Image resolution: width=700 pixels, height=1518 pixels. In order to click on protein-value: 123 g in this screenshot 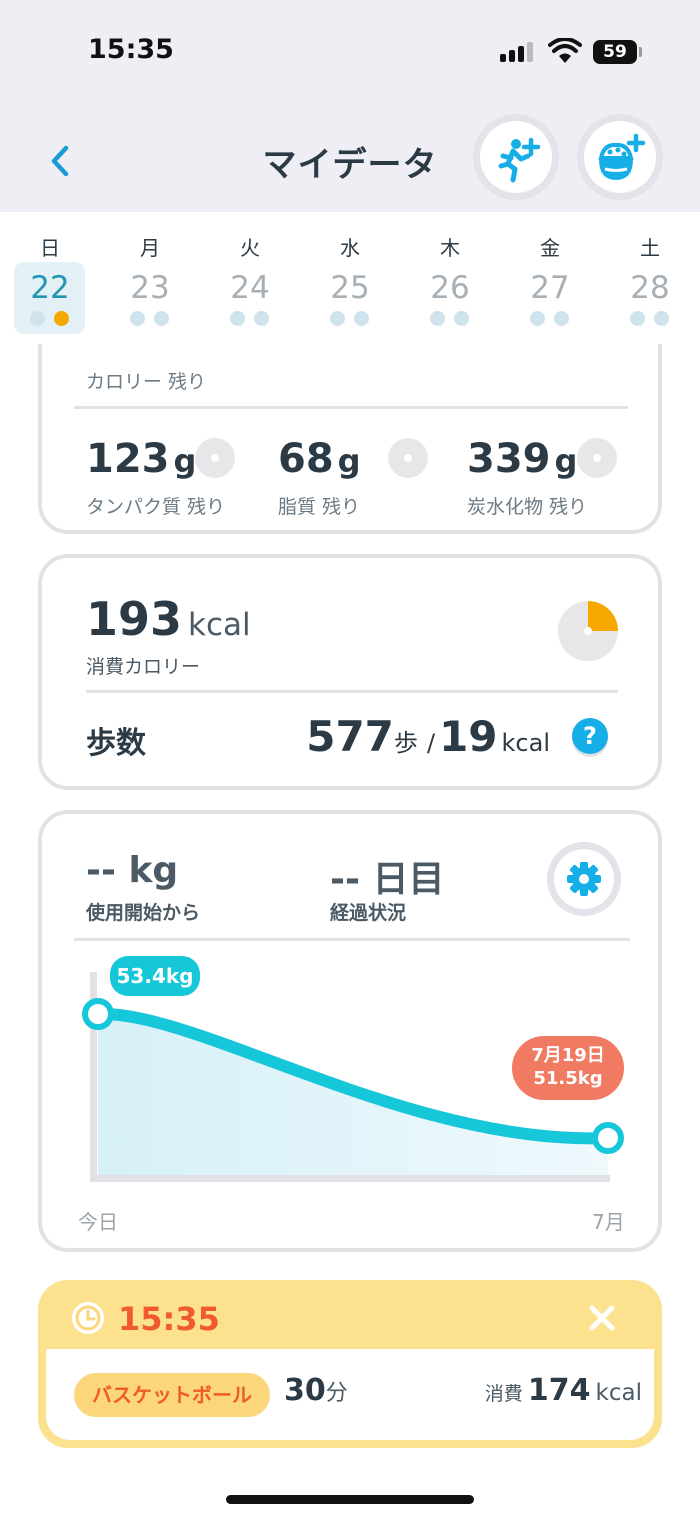, I will do `click(141, 459)`.